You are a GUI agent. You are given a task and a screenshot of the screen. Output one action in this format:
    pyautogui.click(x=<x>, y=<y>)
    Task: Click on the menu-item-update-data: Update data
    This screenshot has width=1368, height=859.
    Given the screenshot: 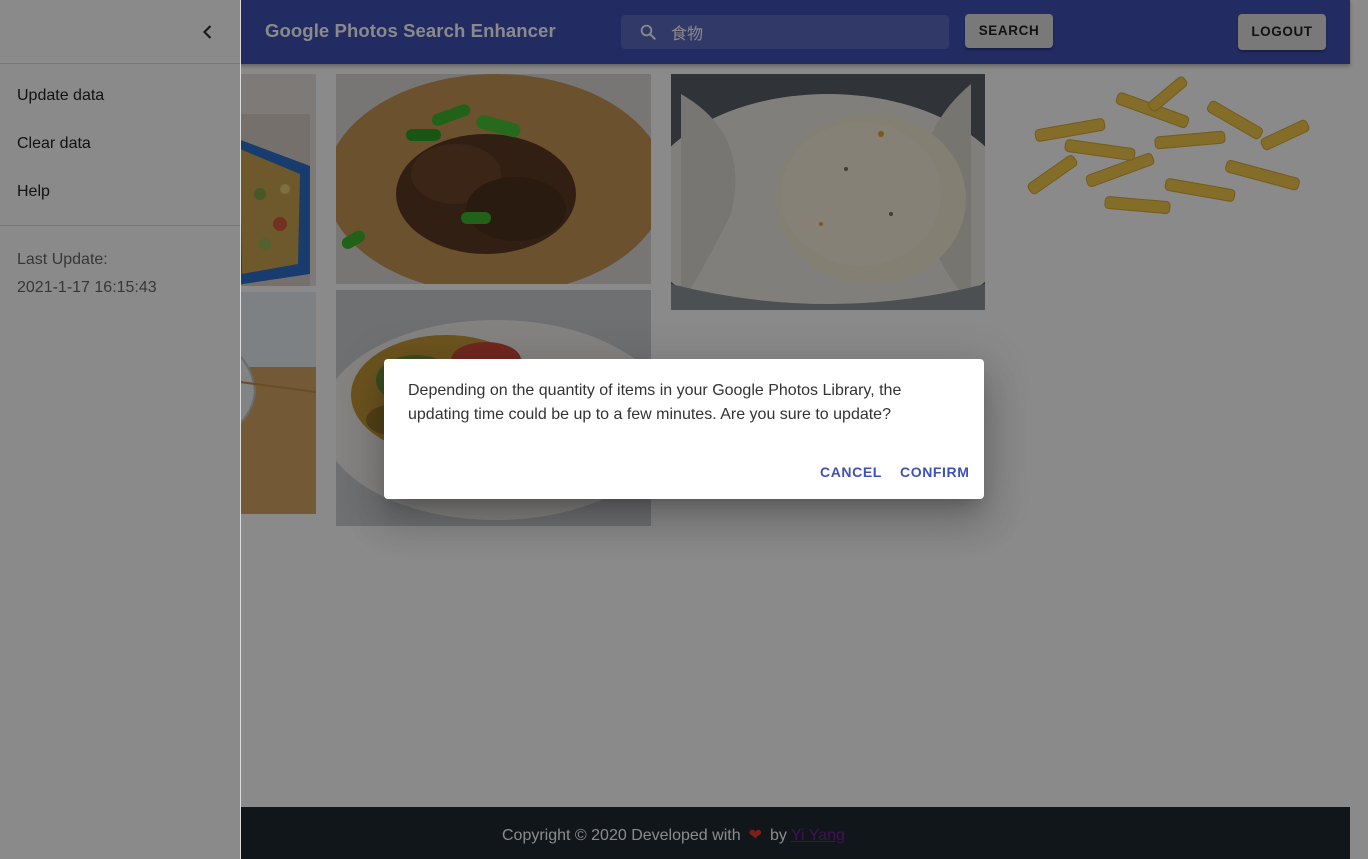 What is the action you would take?
    pyautogui.click(x=60, y=96)
    